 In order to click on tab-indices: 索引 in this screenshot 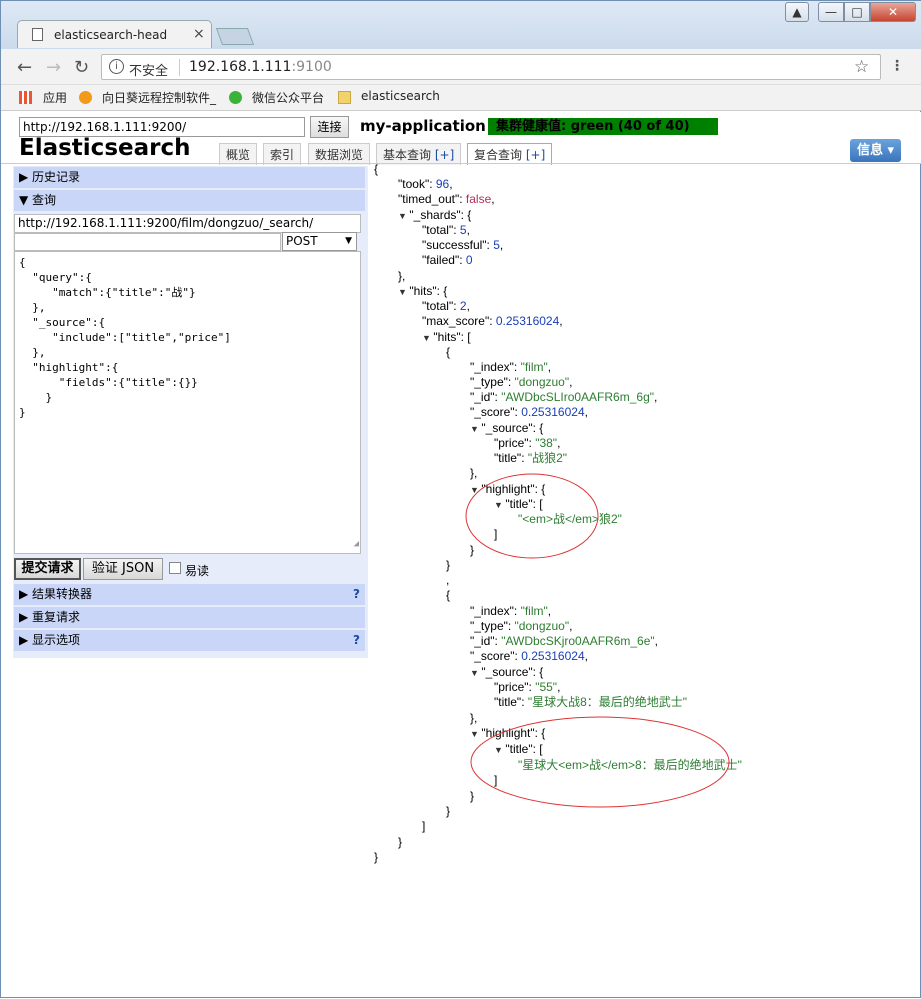, I will do `click(282, 154)`.